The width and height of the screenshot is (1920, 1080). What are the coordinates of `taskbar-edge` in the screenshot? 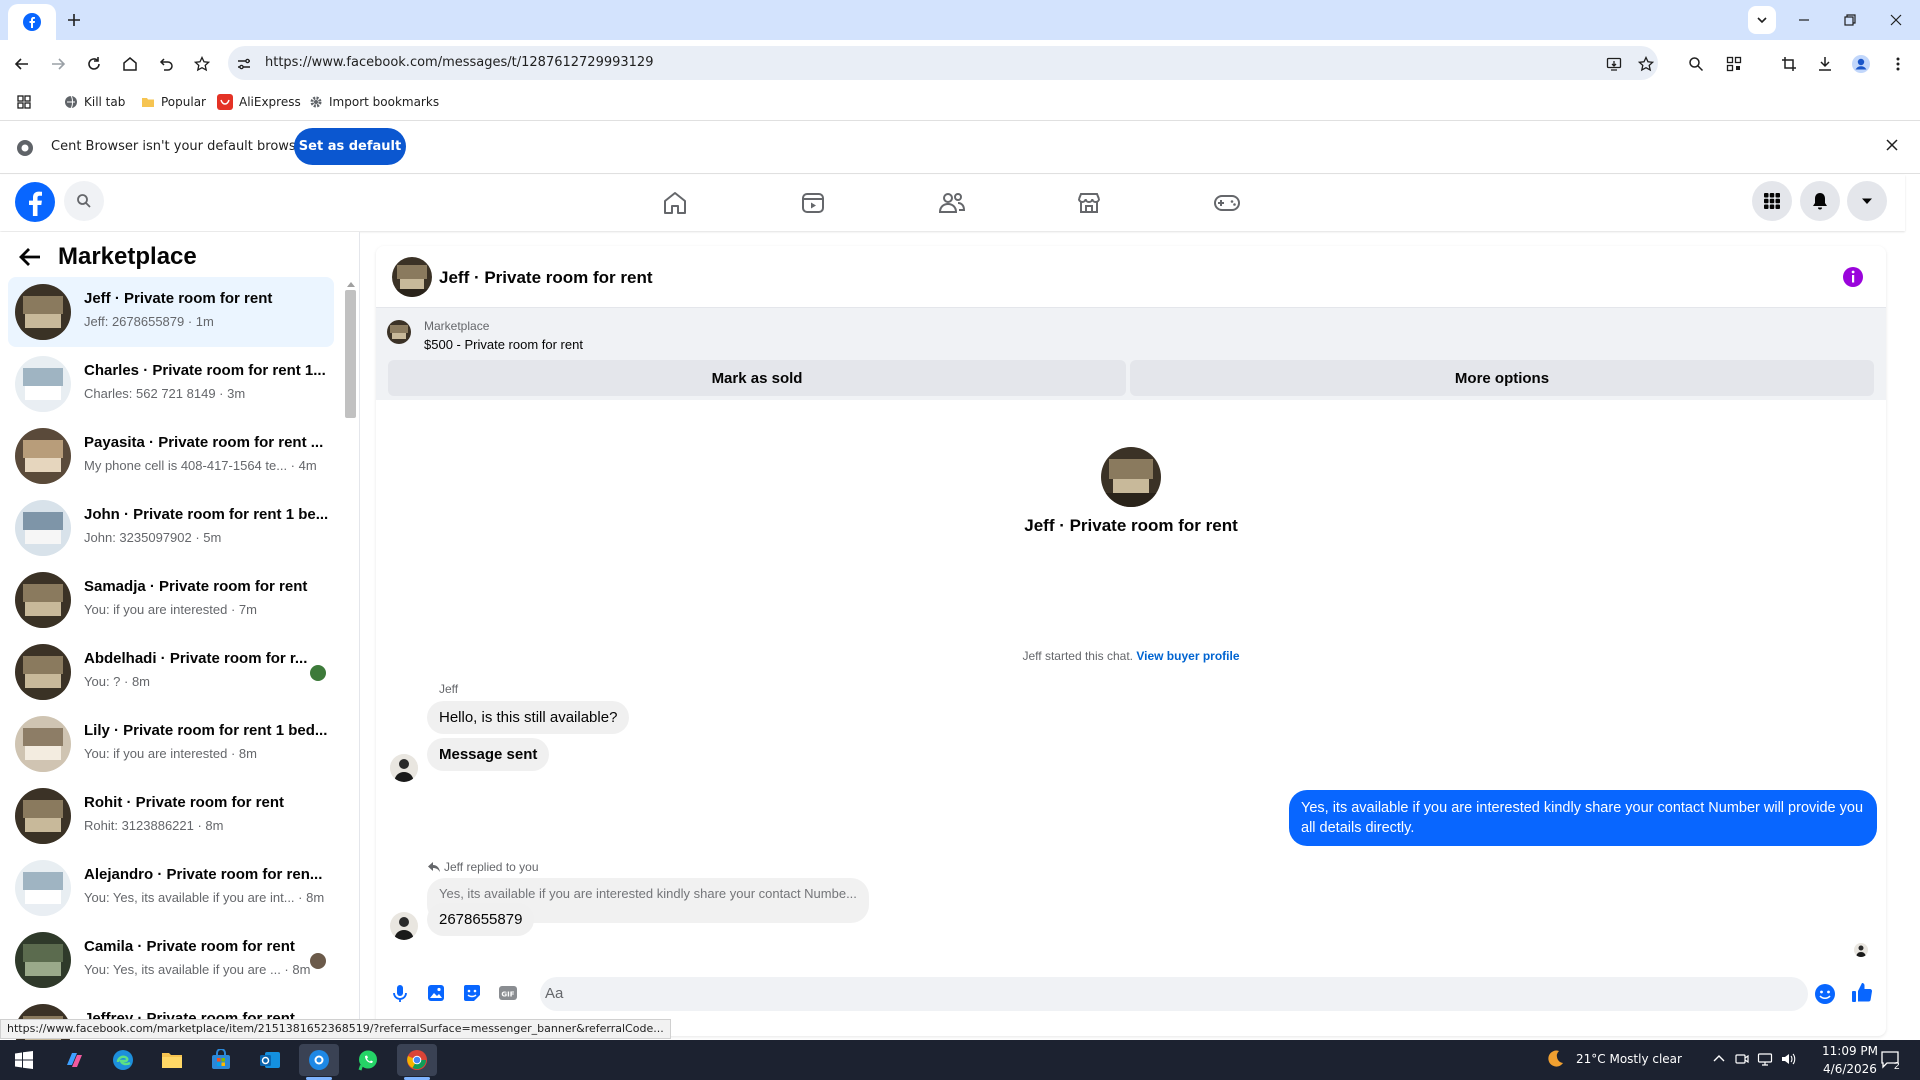 It's located at (123, 1060).